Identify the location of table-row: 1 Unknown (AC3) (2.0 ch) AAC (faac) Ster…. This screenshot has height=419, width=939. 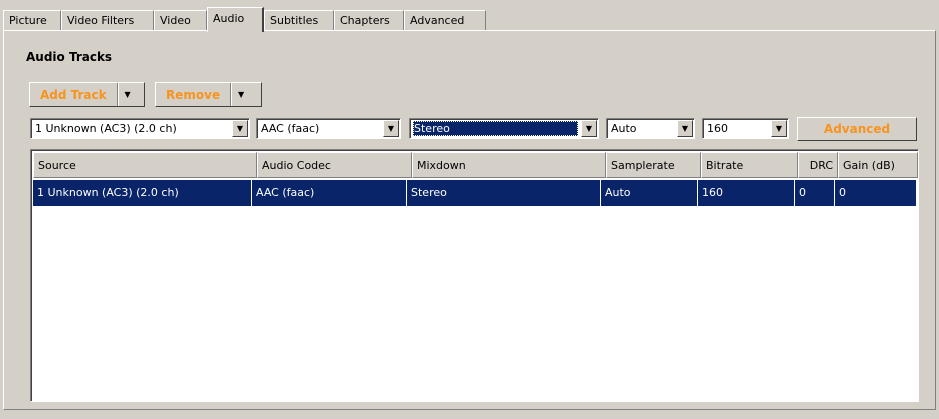
(474, 193).